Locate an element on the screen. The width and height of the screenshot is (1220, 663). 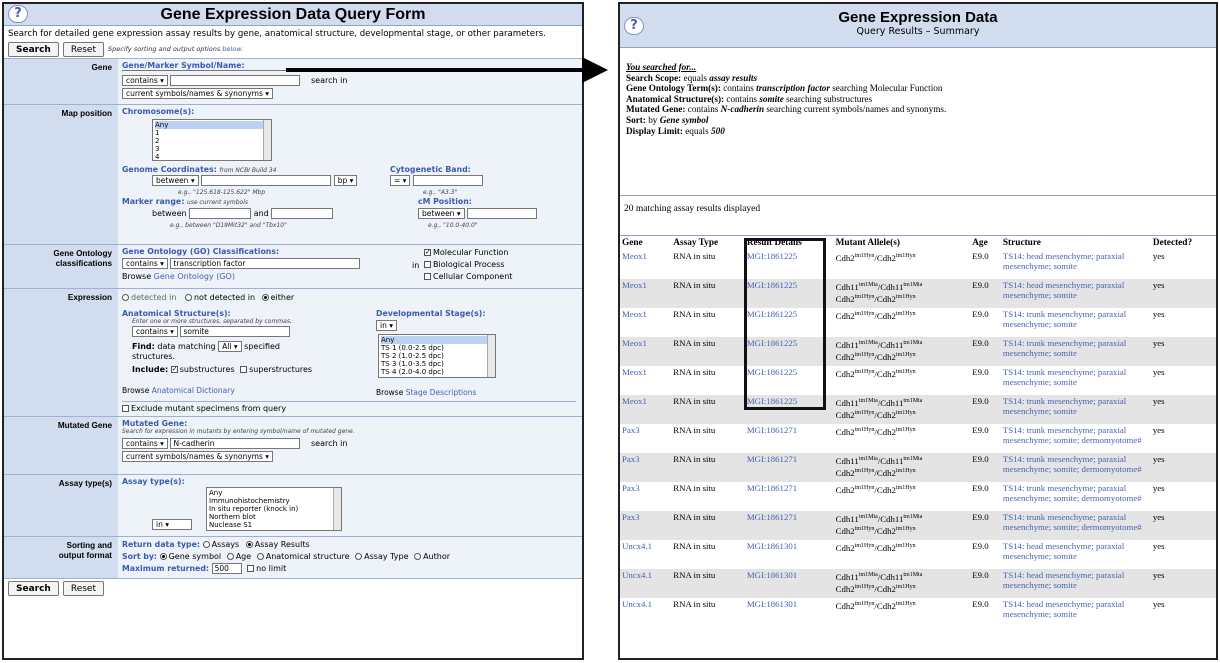
results-radio is located at coordinates (249, 544).